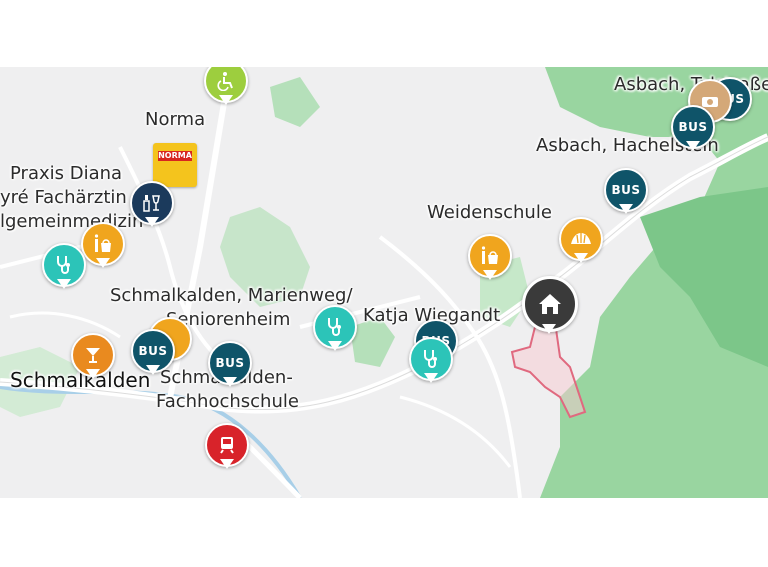  Describe the element at coordinates (489, 212) in the screenshot. I see `poi-label-weidenschule: Weidenschule` at that location.